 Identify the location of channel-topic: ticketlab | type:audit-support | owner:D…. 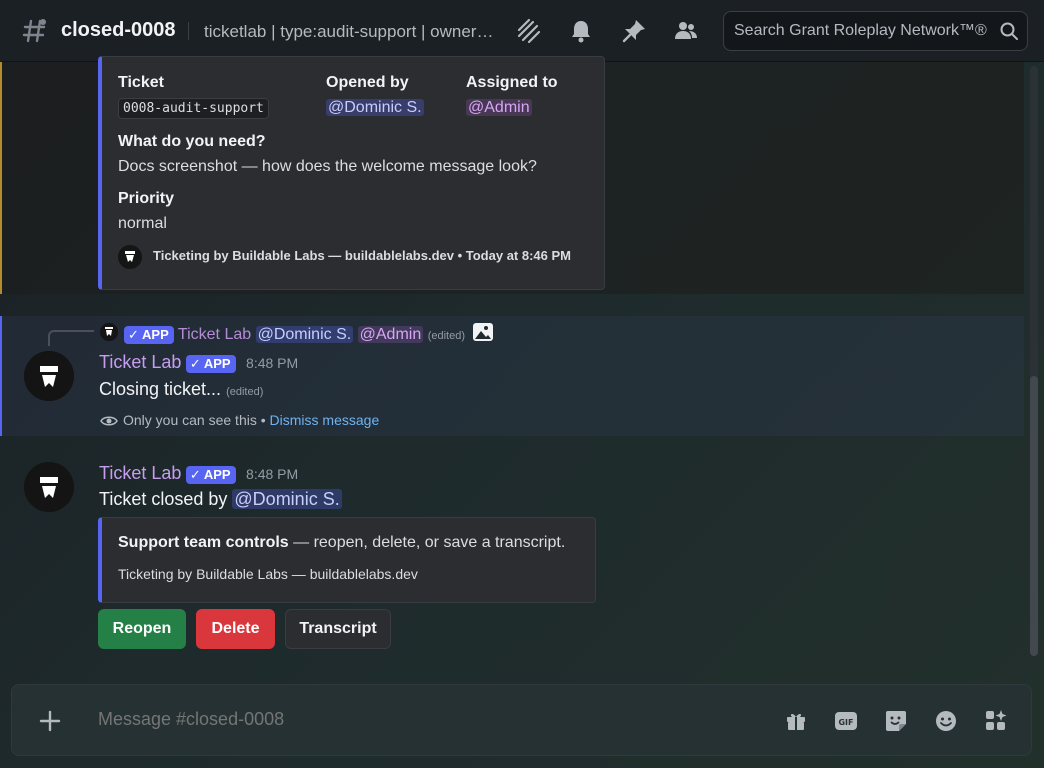
(350, 32).